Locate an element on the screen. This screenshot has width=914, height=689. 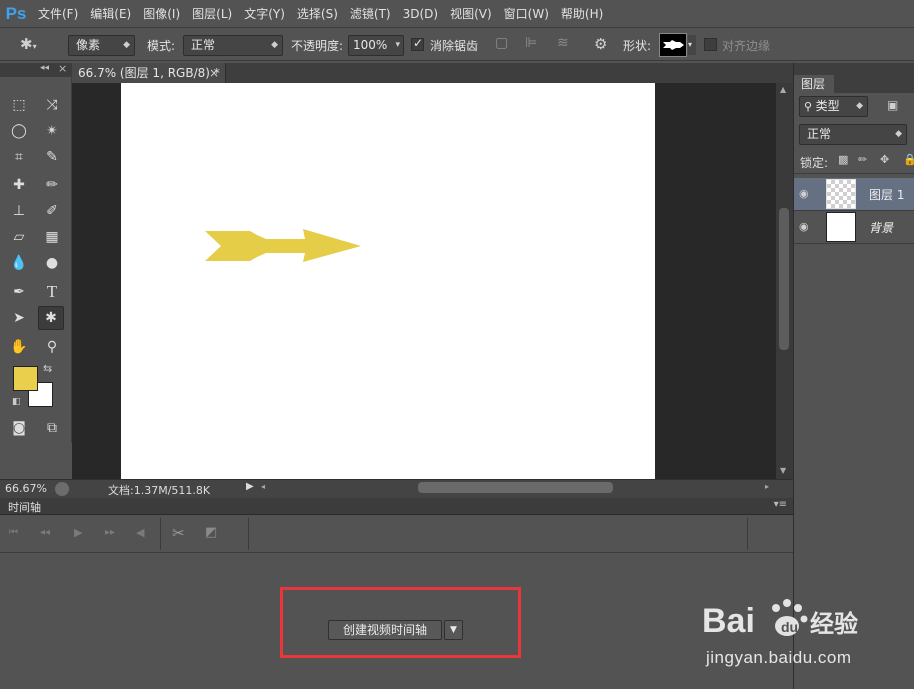
lock-paint-icon: ✏ is located at coordinates (862, 159).